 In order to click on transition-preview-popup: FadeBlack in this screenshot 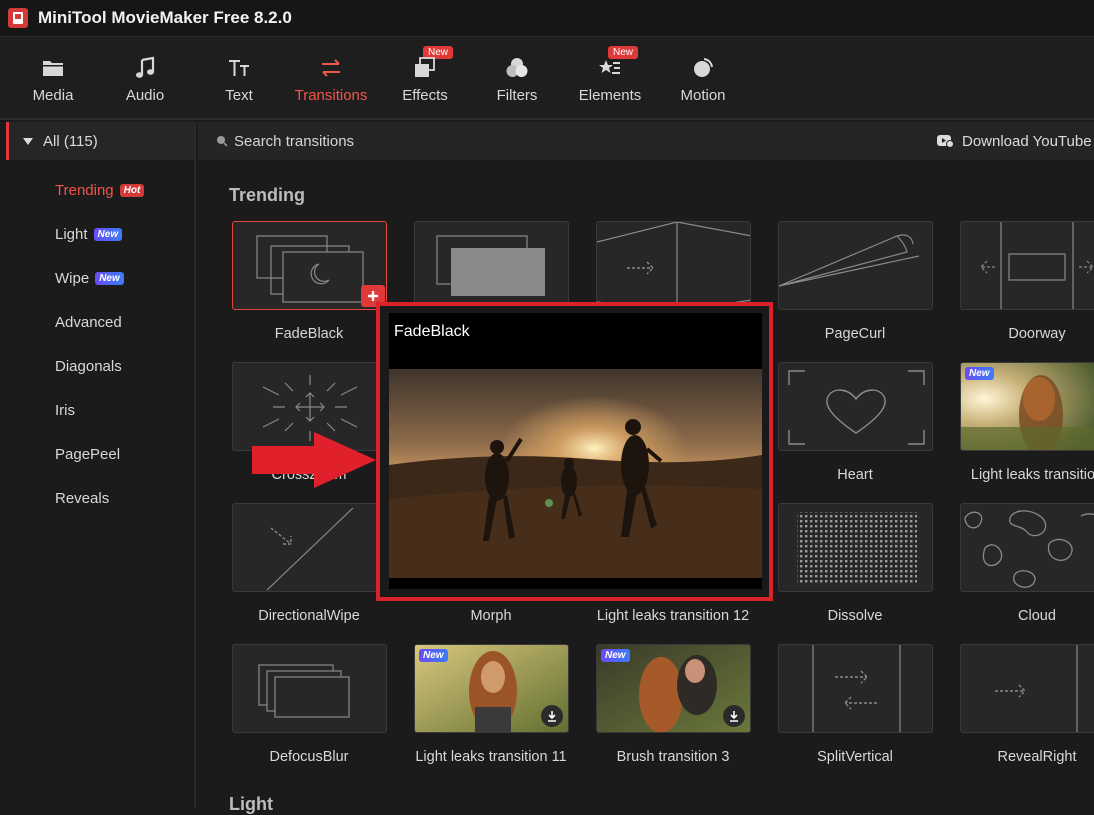, I will do `click(574, 451)`.